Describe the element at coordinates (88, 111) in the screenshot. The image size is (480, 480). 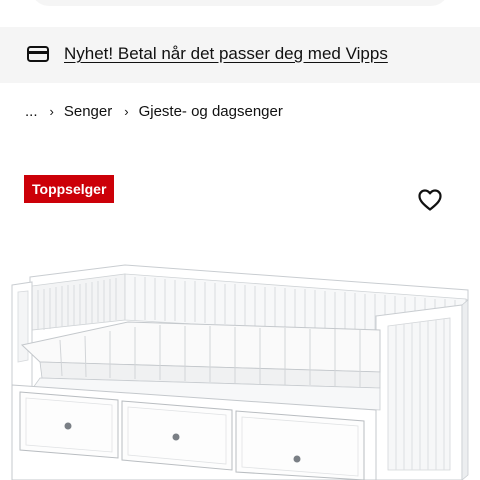
I see `breadcrumb-item-senger: Senger` at that location.